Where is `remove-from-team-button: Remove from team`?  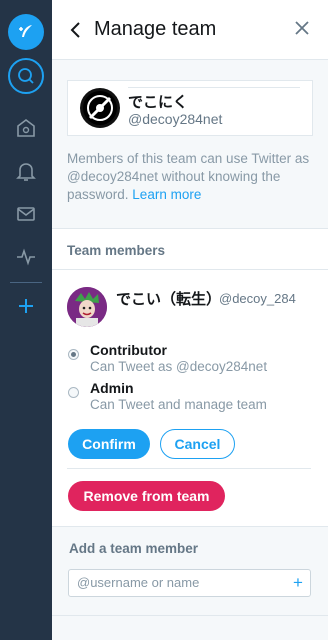
remove-from-team-button: Remove from team is located at coordinates (146, 496).